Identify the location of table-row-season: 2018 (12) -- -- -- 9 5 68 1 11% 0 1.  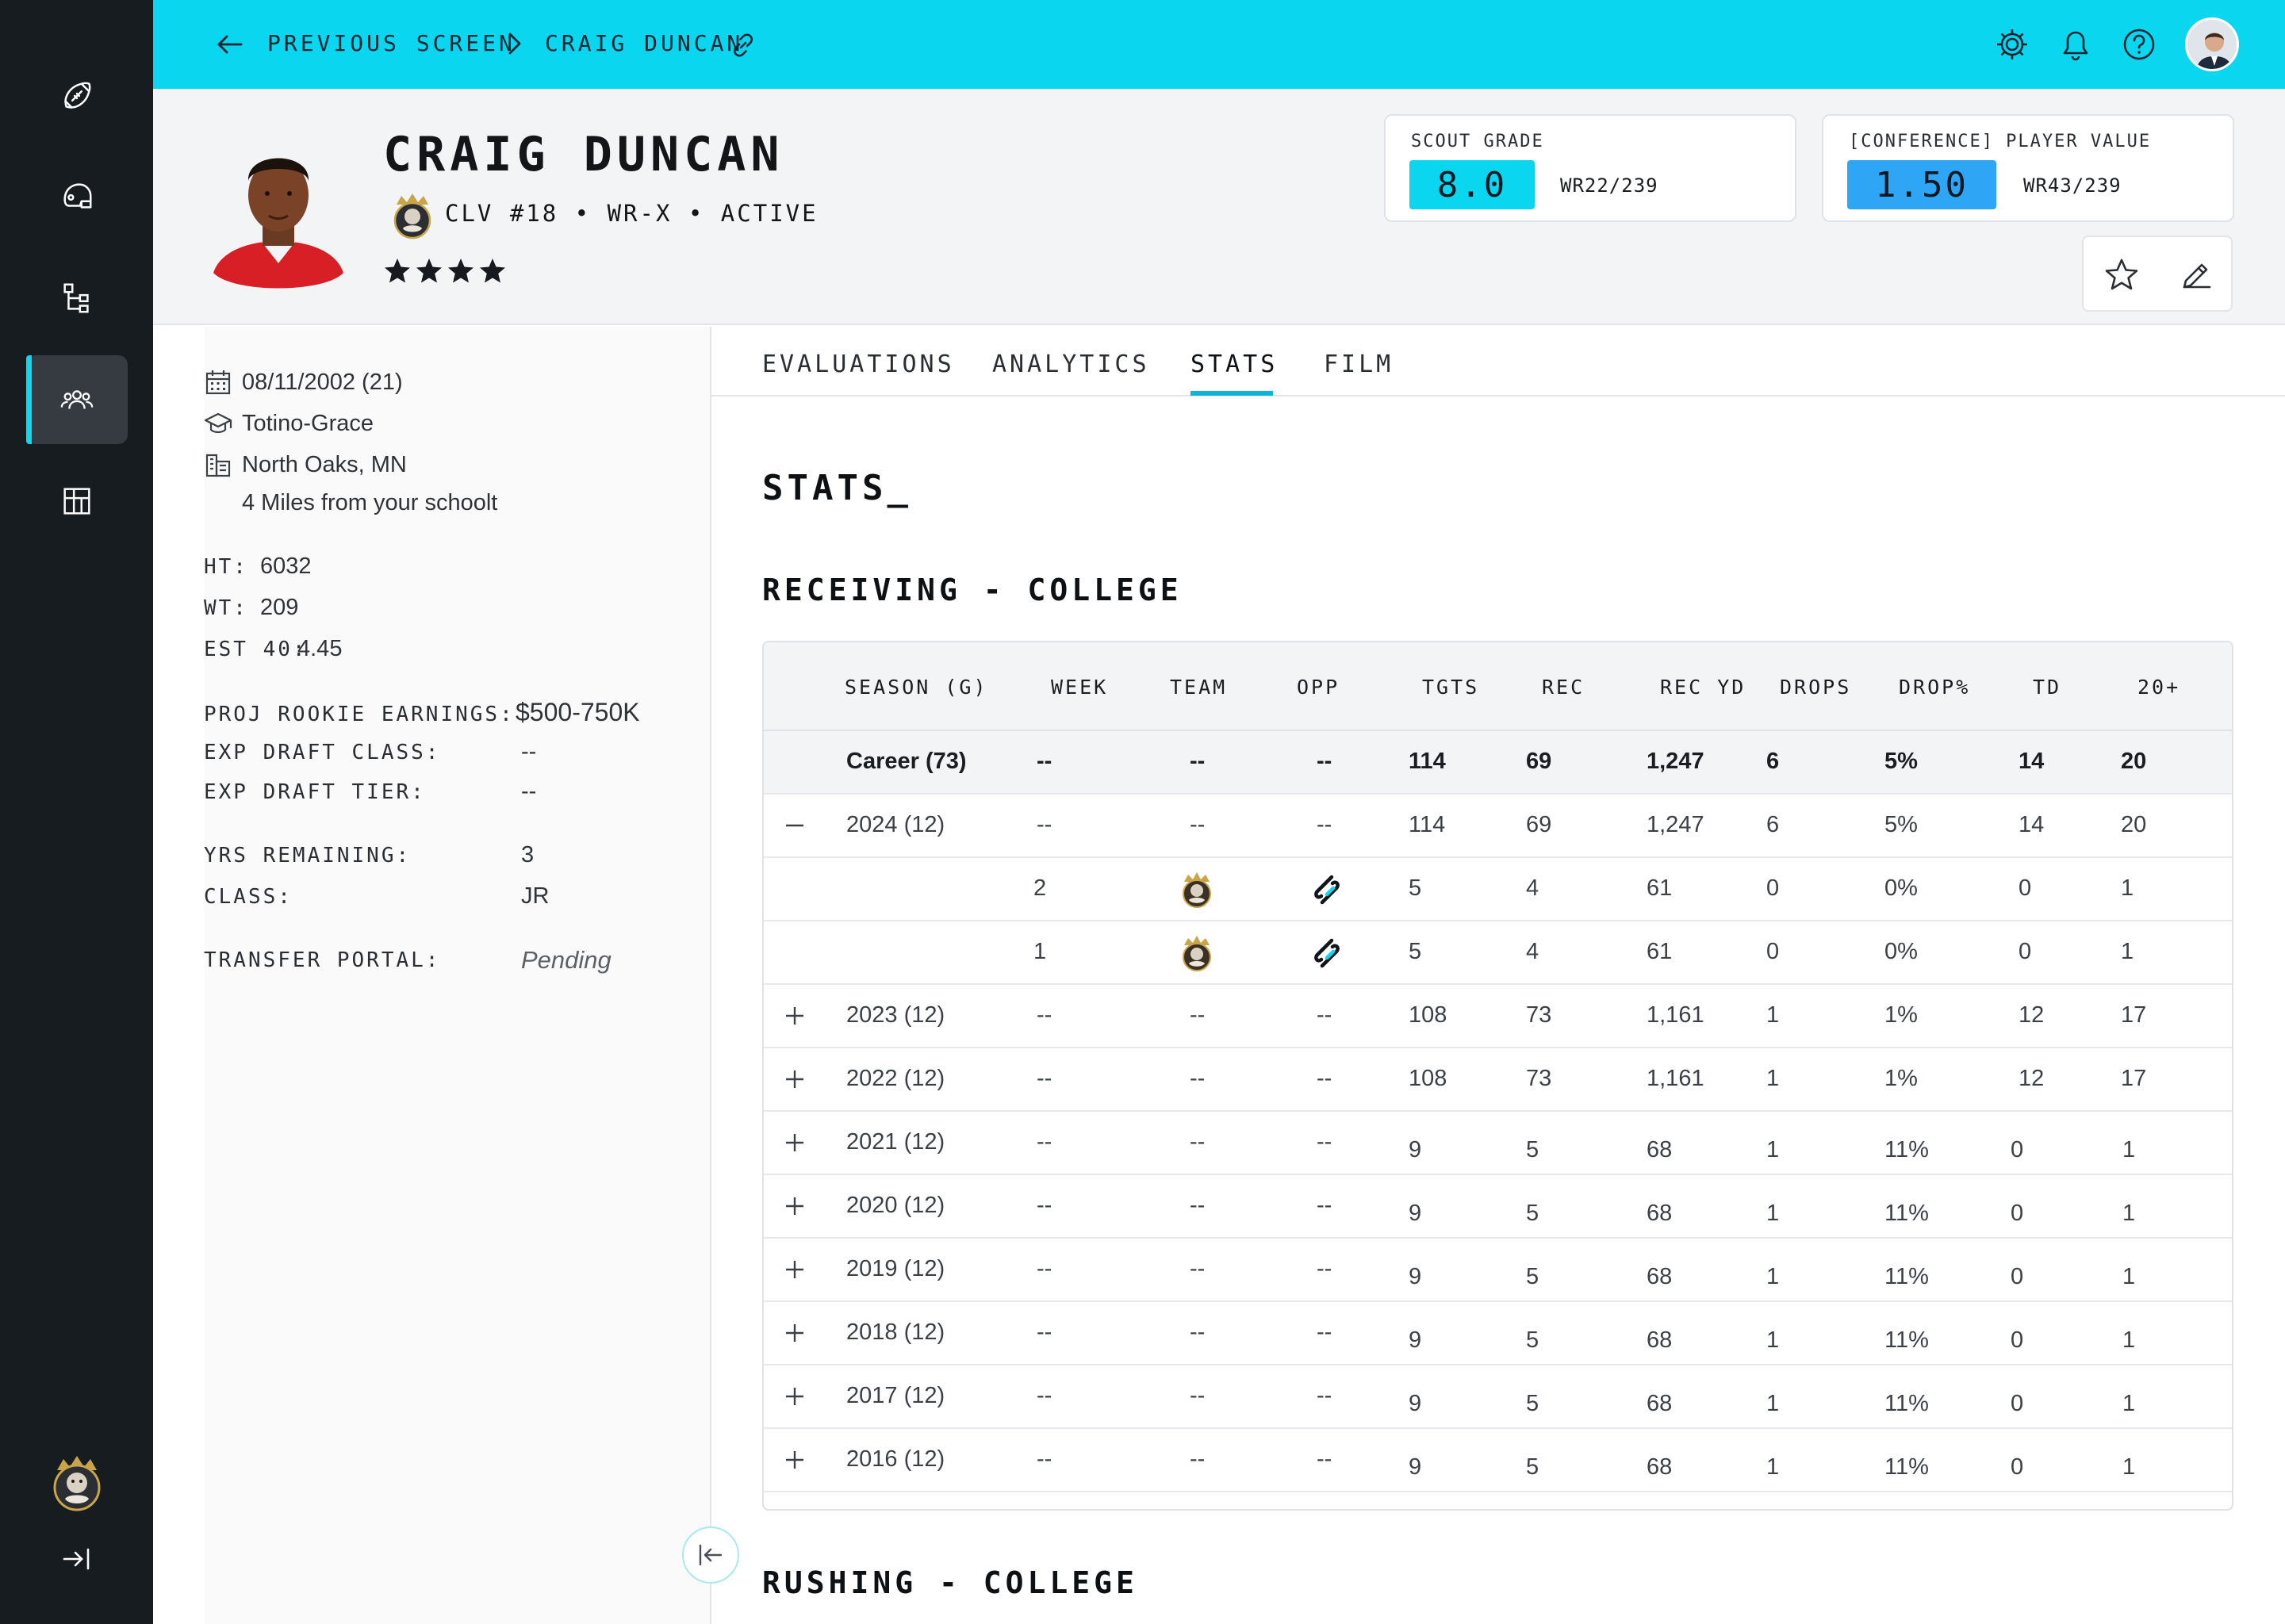
(1498, 1333).